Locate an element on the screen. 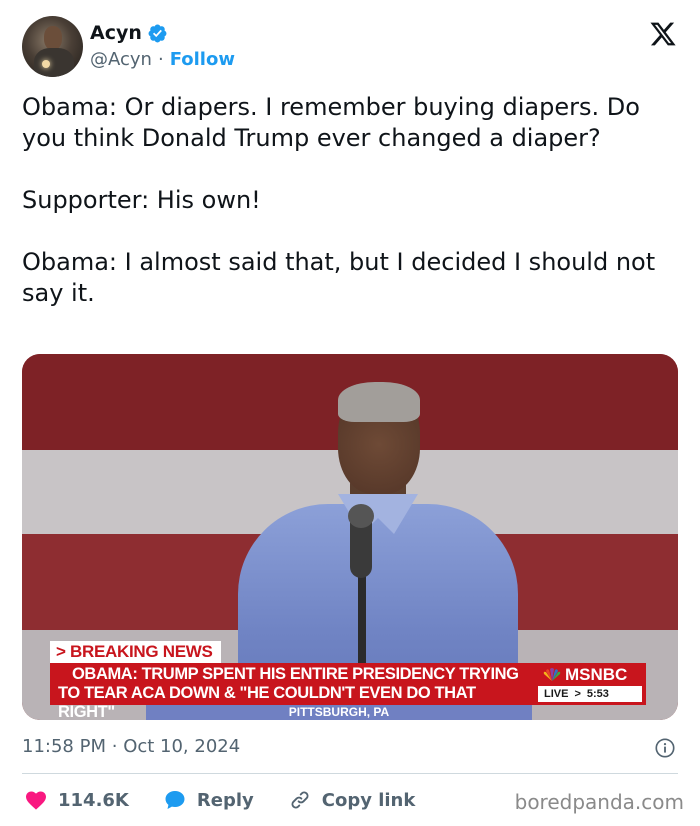 Image resolution: width=700 pixels, height=826 pixels. copy-link-button: Copy link is located at coordinates (352, 800).